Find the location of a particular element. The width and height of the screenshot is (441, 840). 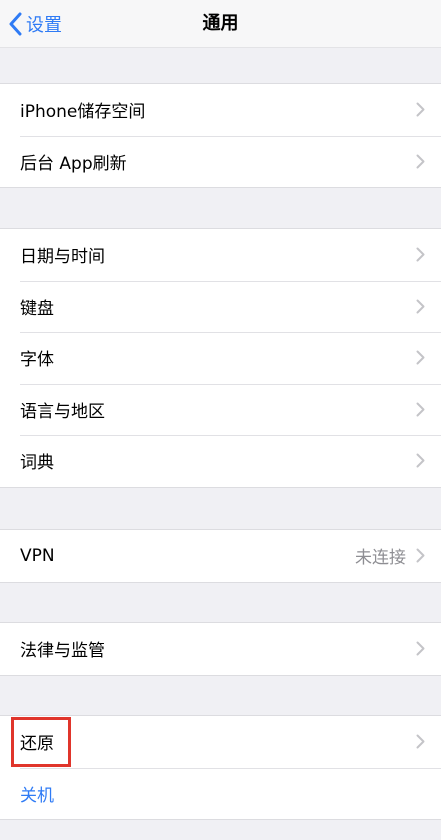

navigation-bar: 设置 通用 is located at coordinates (220, 24).